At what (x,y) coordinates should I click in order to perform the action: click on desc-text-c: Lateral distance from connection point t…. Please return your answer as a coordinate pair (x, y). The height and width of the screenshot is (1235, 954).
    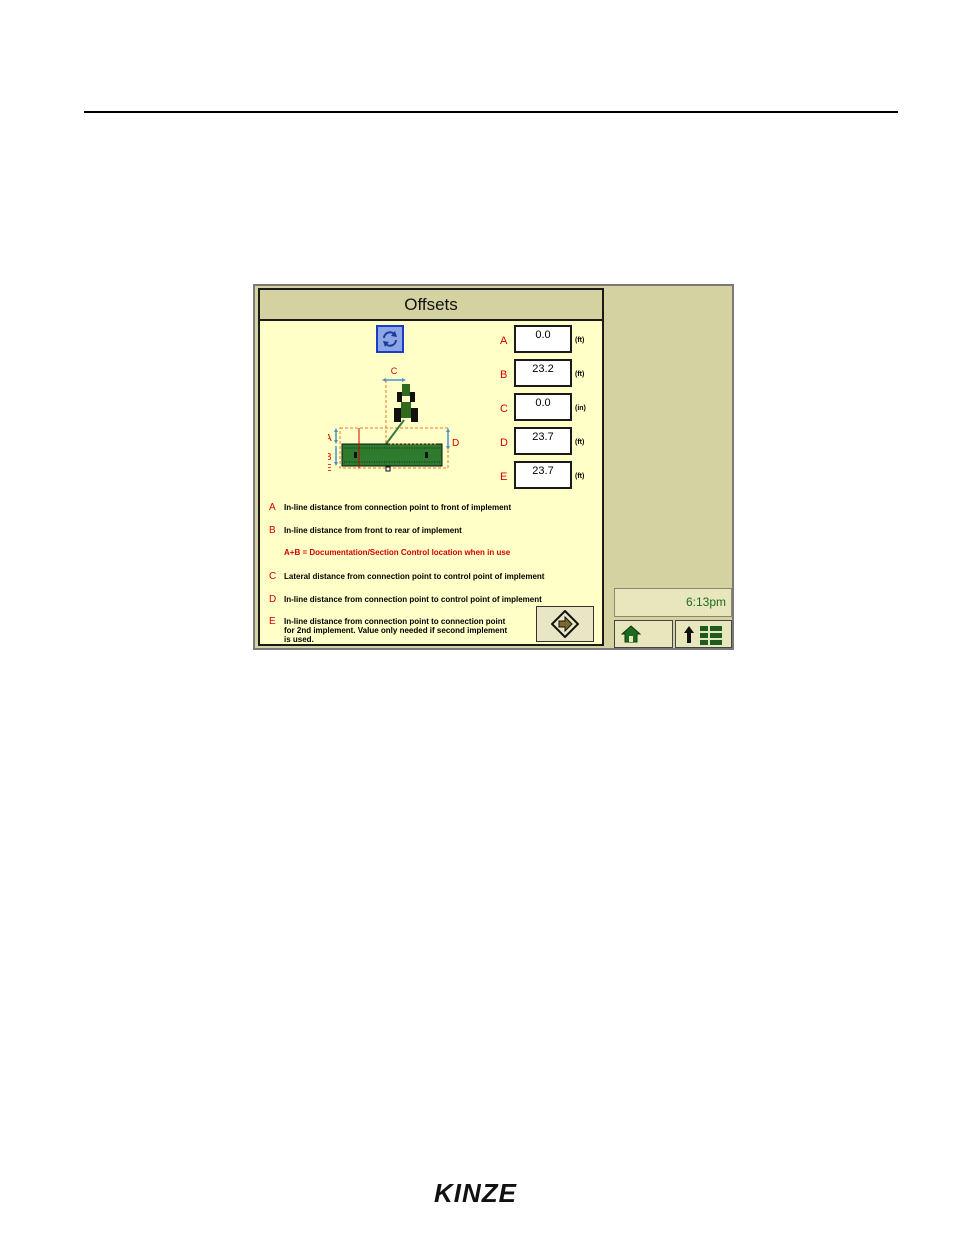
    Looking at the image, I should click on (414, 576).